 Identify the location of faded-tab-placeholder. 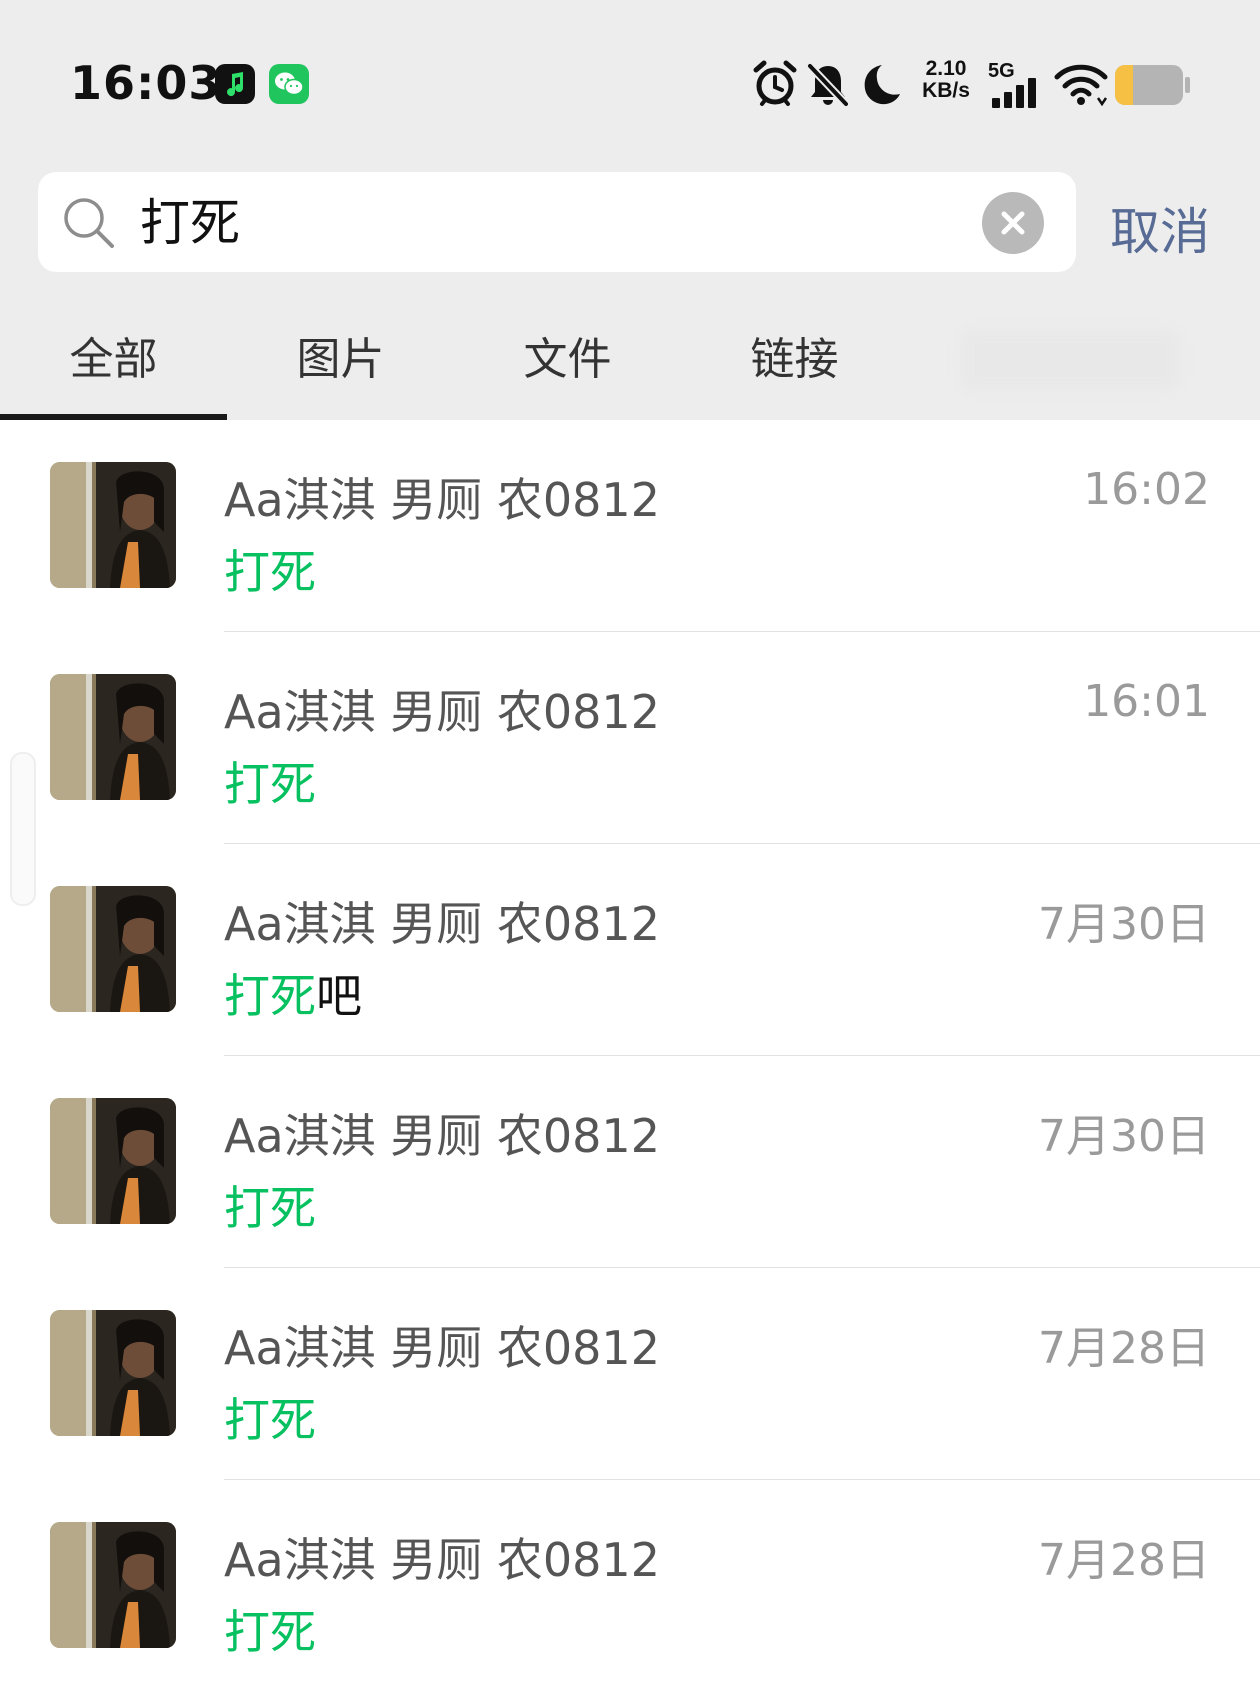
(1070, 360).